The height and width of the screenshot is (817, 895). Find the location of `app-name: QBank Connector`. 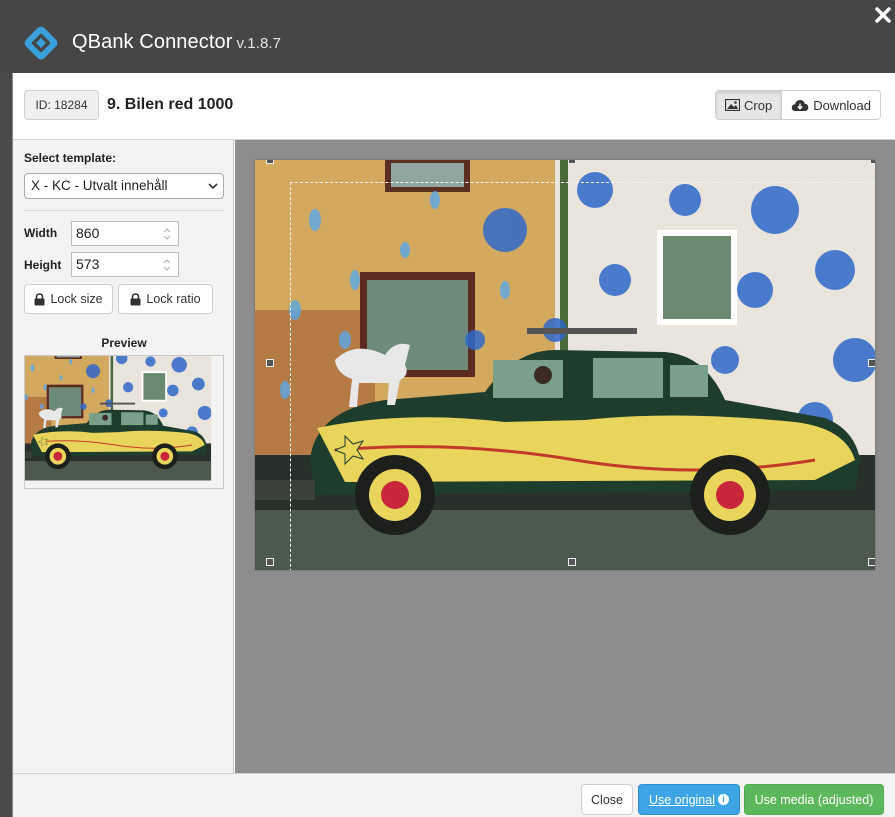

app-name: QBank Connector is located at coordinates (152, 42).